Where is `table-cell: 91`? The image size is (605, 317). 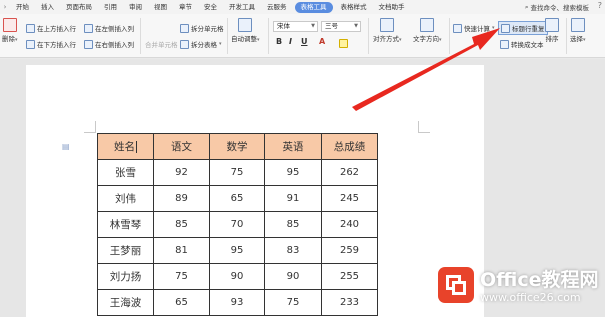 table-cell: 91 is located at coordinates (293, 198).